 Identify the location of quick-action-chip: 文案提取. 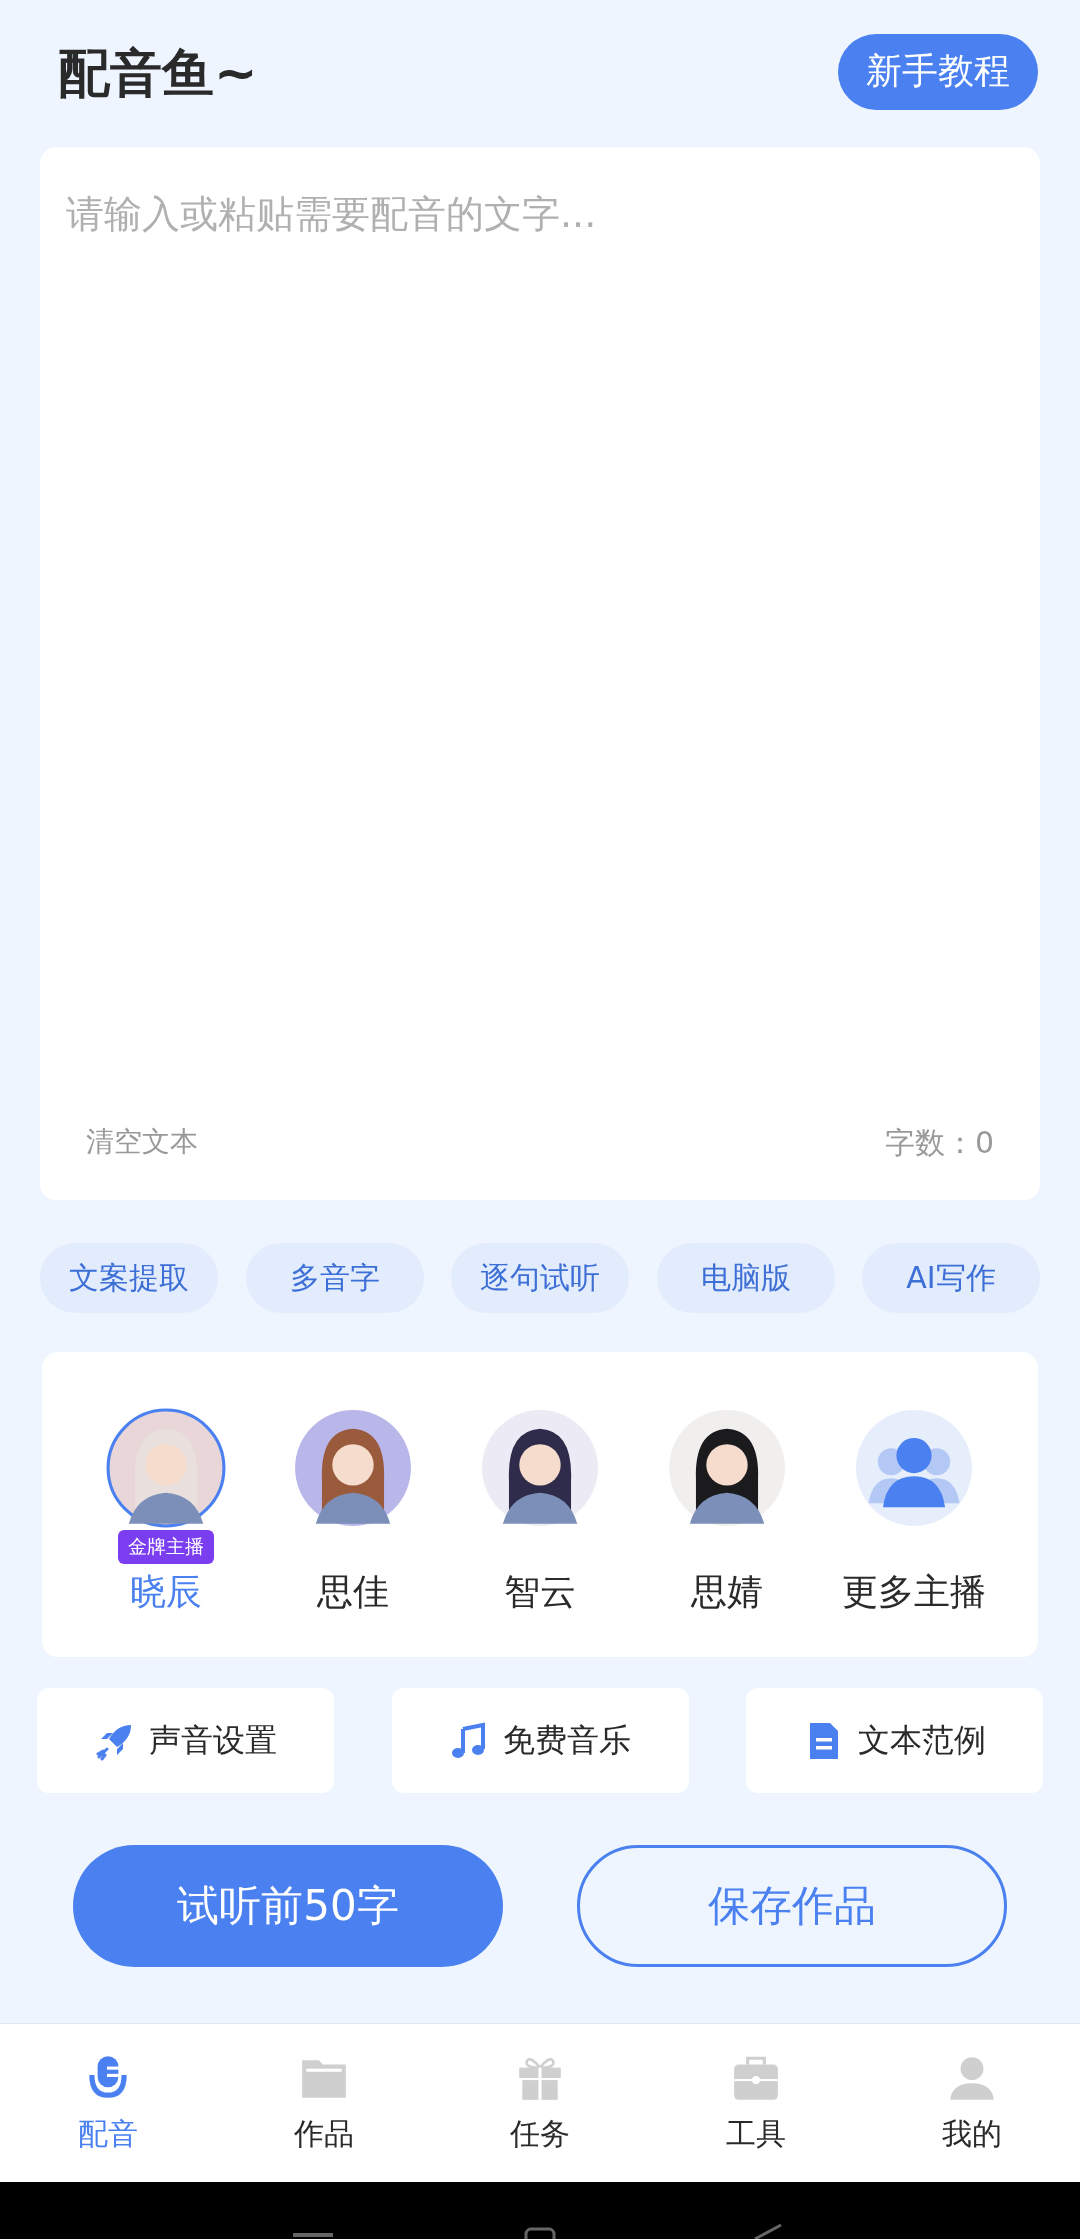
(129, 1278).